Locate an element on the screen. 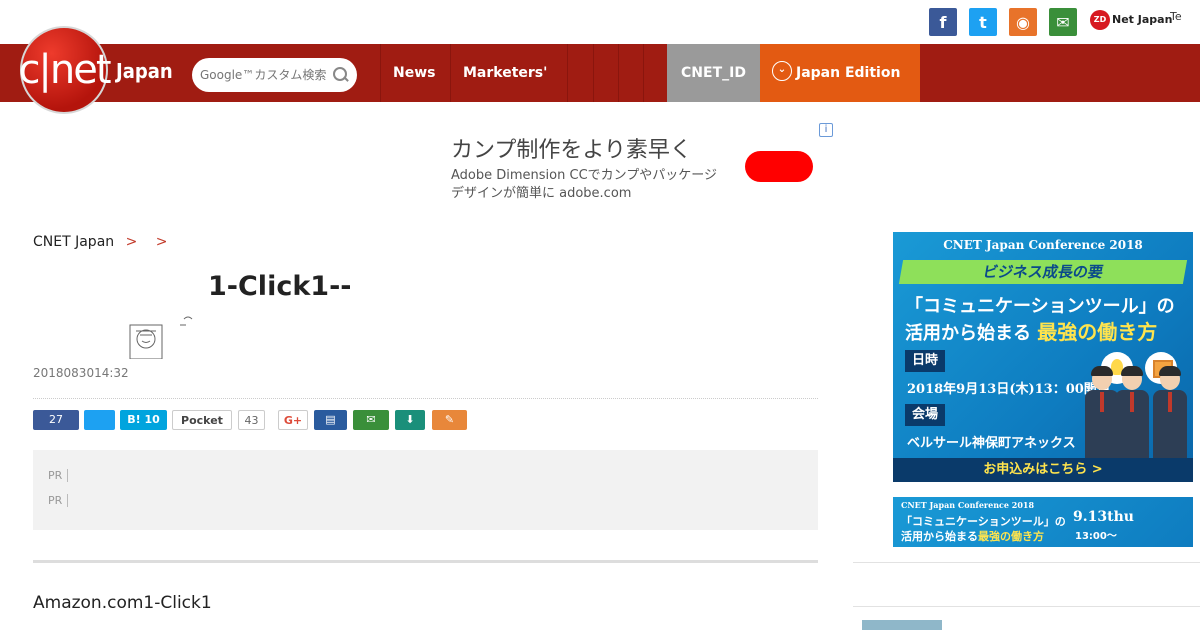 Image resolution: width=1200 pixels, height=630 pixels. clip-button: ✎ is located at coordinates (449, 420).